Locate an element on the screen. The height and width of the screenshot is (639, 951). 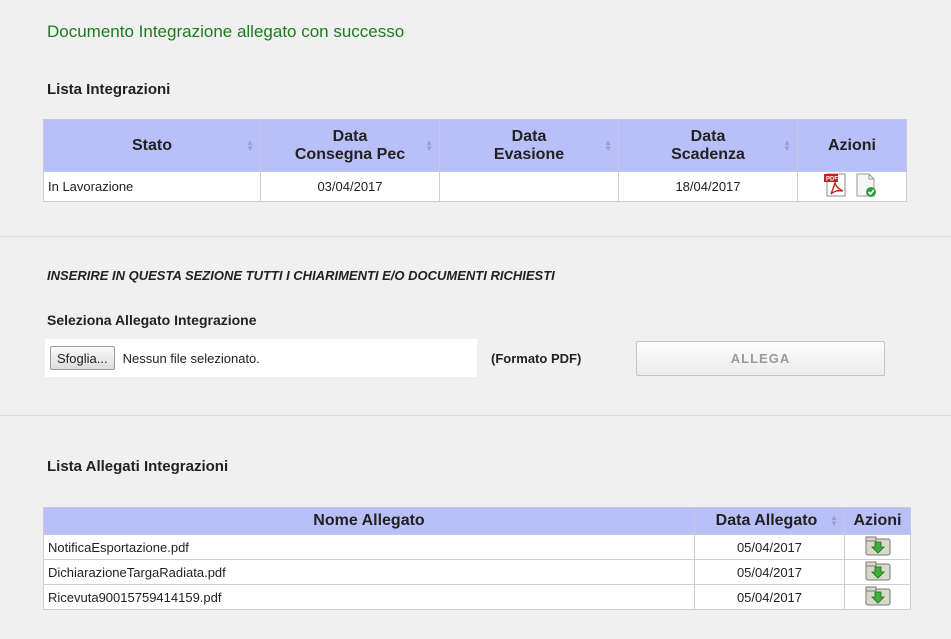
attachments-title: Lista Allegati Integrazioni is located at coordinates (138, 466).